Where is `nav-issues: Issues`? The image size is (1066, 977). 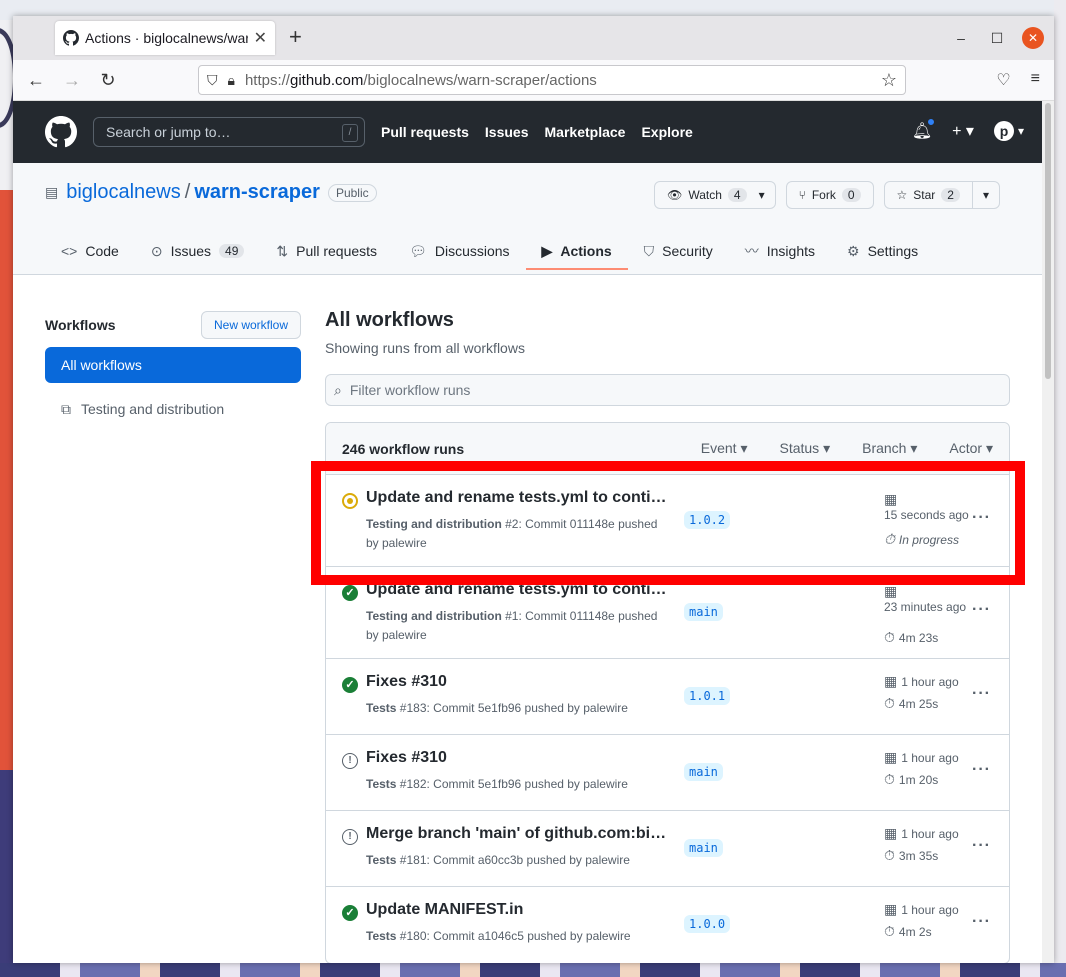 nav-issues: Issues is located at coordinates (507, 132).